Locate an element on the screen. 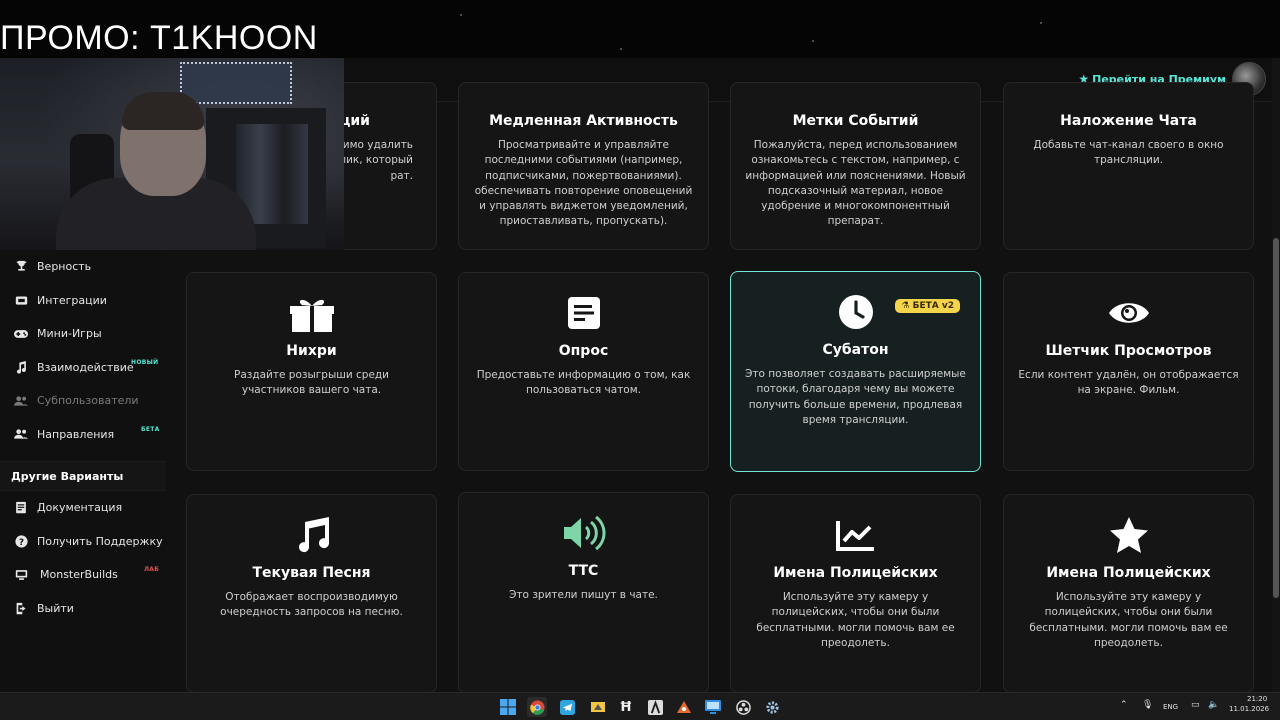 This screenshot has width=1280, height=720. beta-badge: ⚗ БЕТА v2 is located at coordinates (927, 306).